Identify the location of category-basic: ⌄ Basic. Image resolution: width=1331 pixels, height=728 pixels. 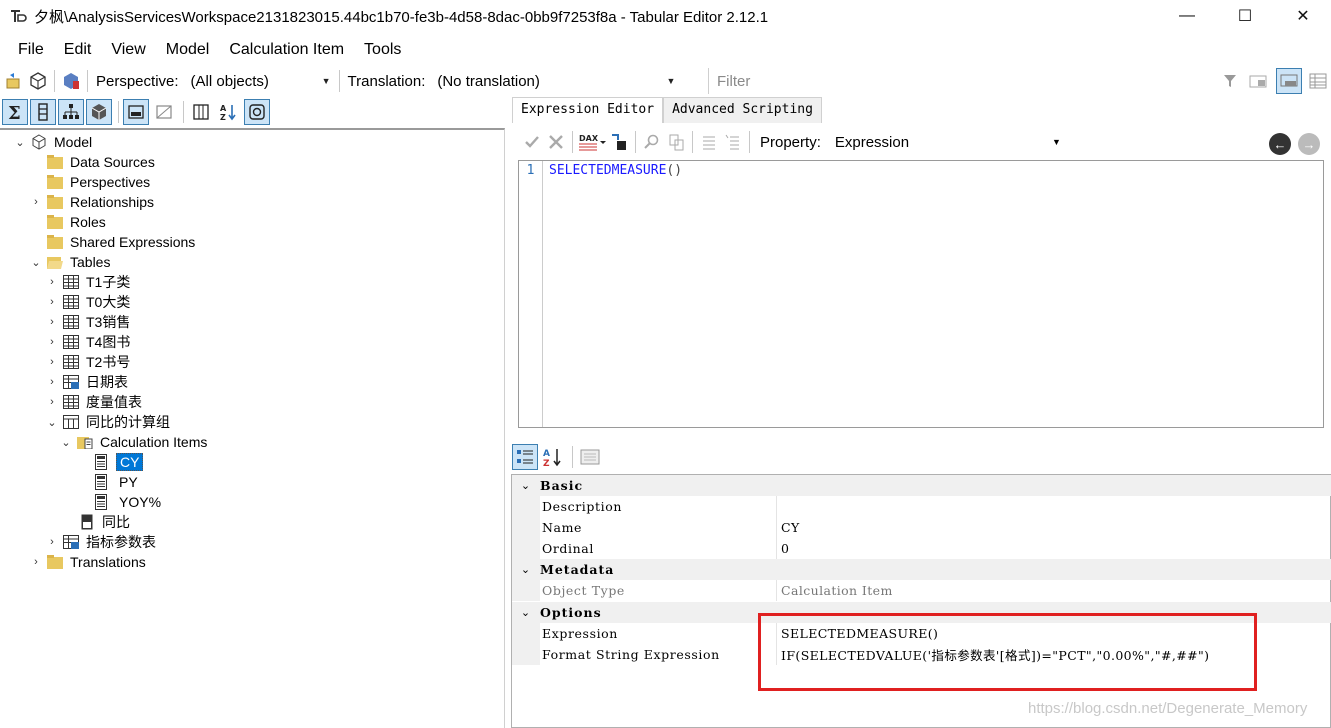
(921, 485).